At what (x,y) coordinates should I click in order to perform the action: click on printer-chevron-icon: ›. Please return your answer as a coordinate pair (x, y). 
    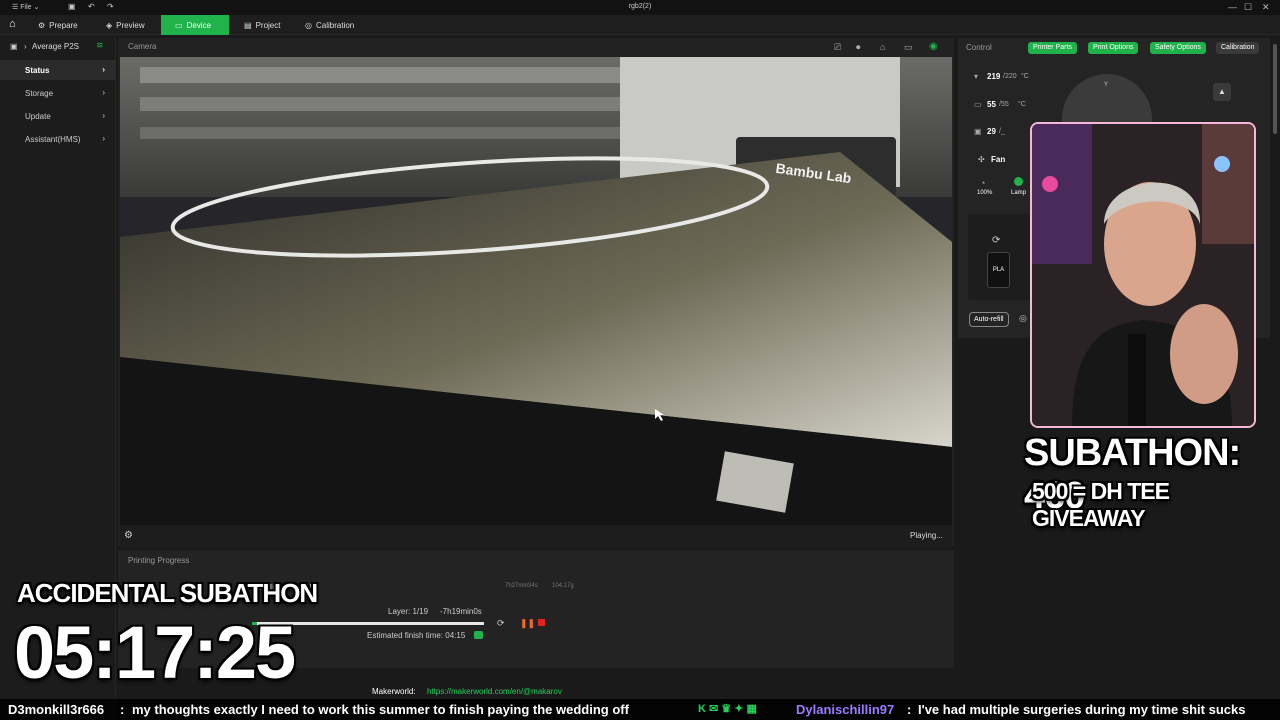
    Looking at the image, I should click on (25, 46).